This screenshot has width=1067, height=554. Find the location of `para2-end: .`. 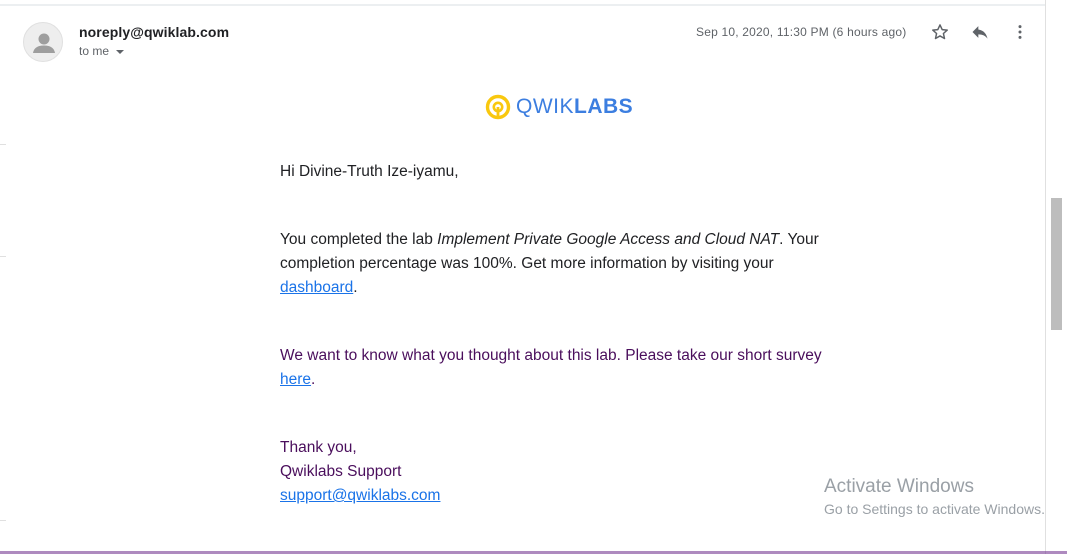

para2-end: . is located at coordinates (313, 379).